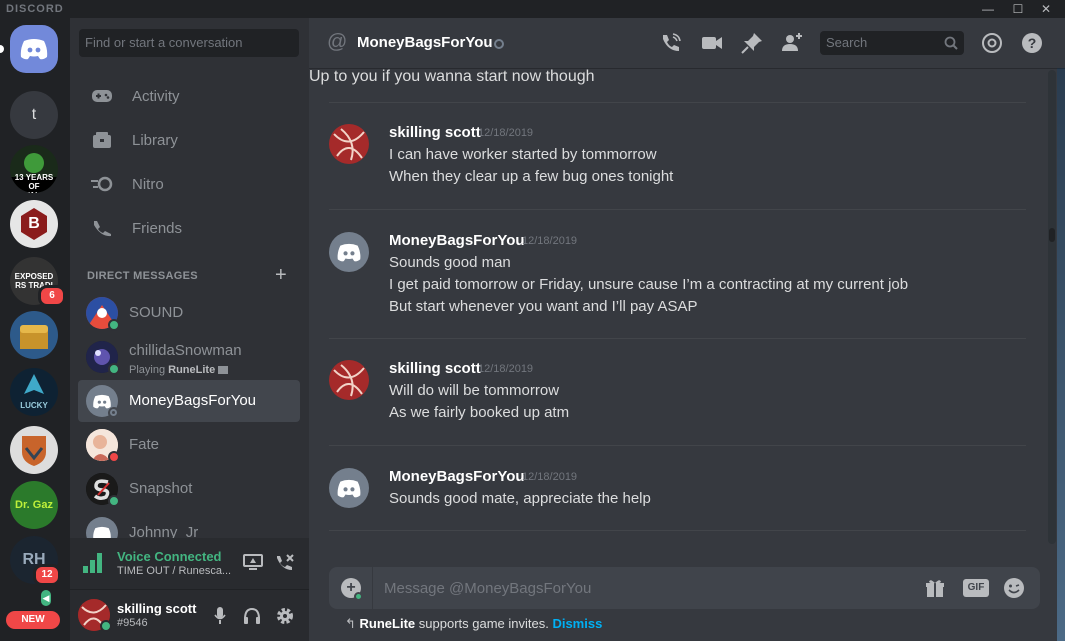 Image resolution: width=1065 pixels, height=641 pixels. Describe the element at coordinates (450, 262) in the screenshot. I see `message-line: Sounds good man` at that location.